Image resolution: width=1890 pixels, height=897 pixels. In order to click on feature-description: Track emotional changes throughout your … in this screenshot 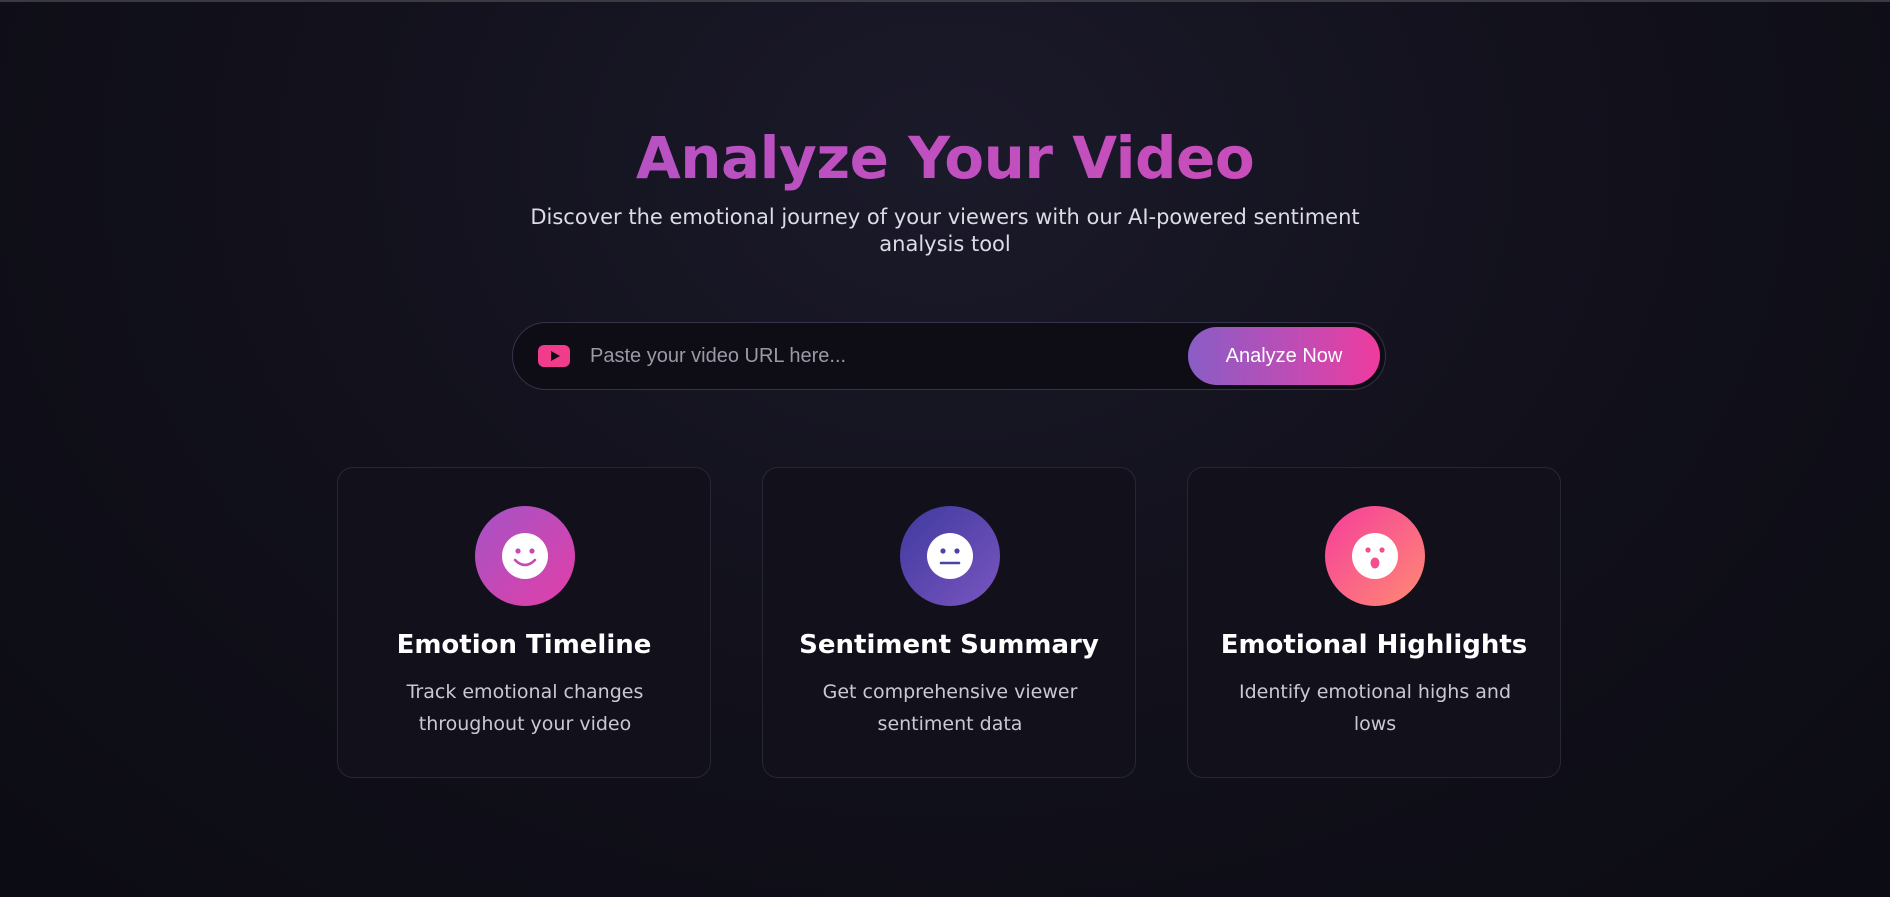, I will do `click(525, 708)`.